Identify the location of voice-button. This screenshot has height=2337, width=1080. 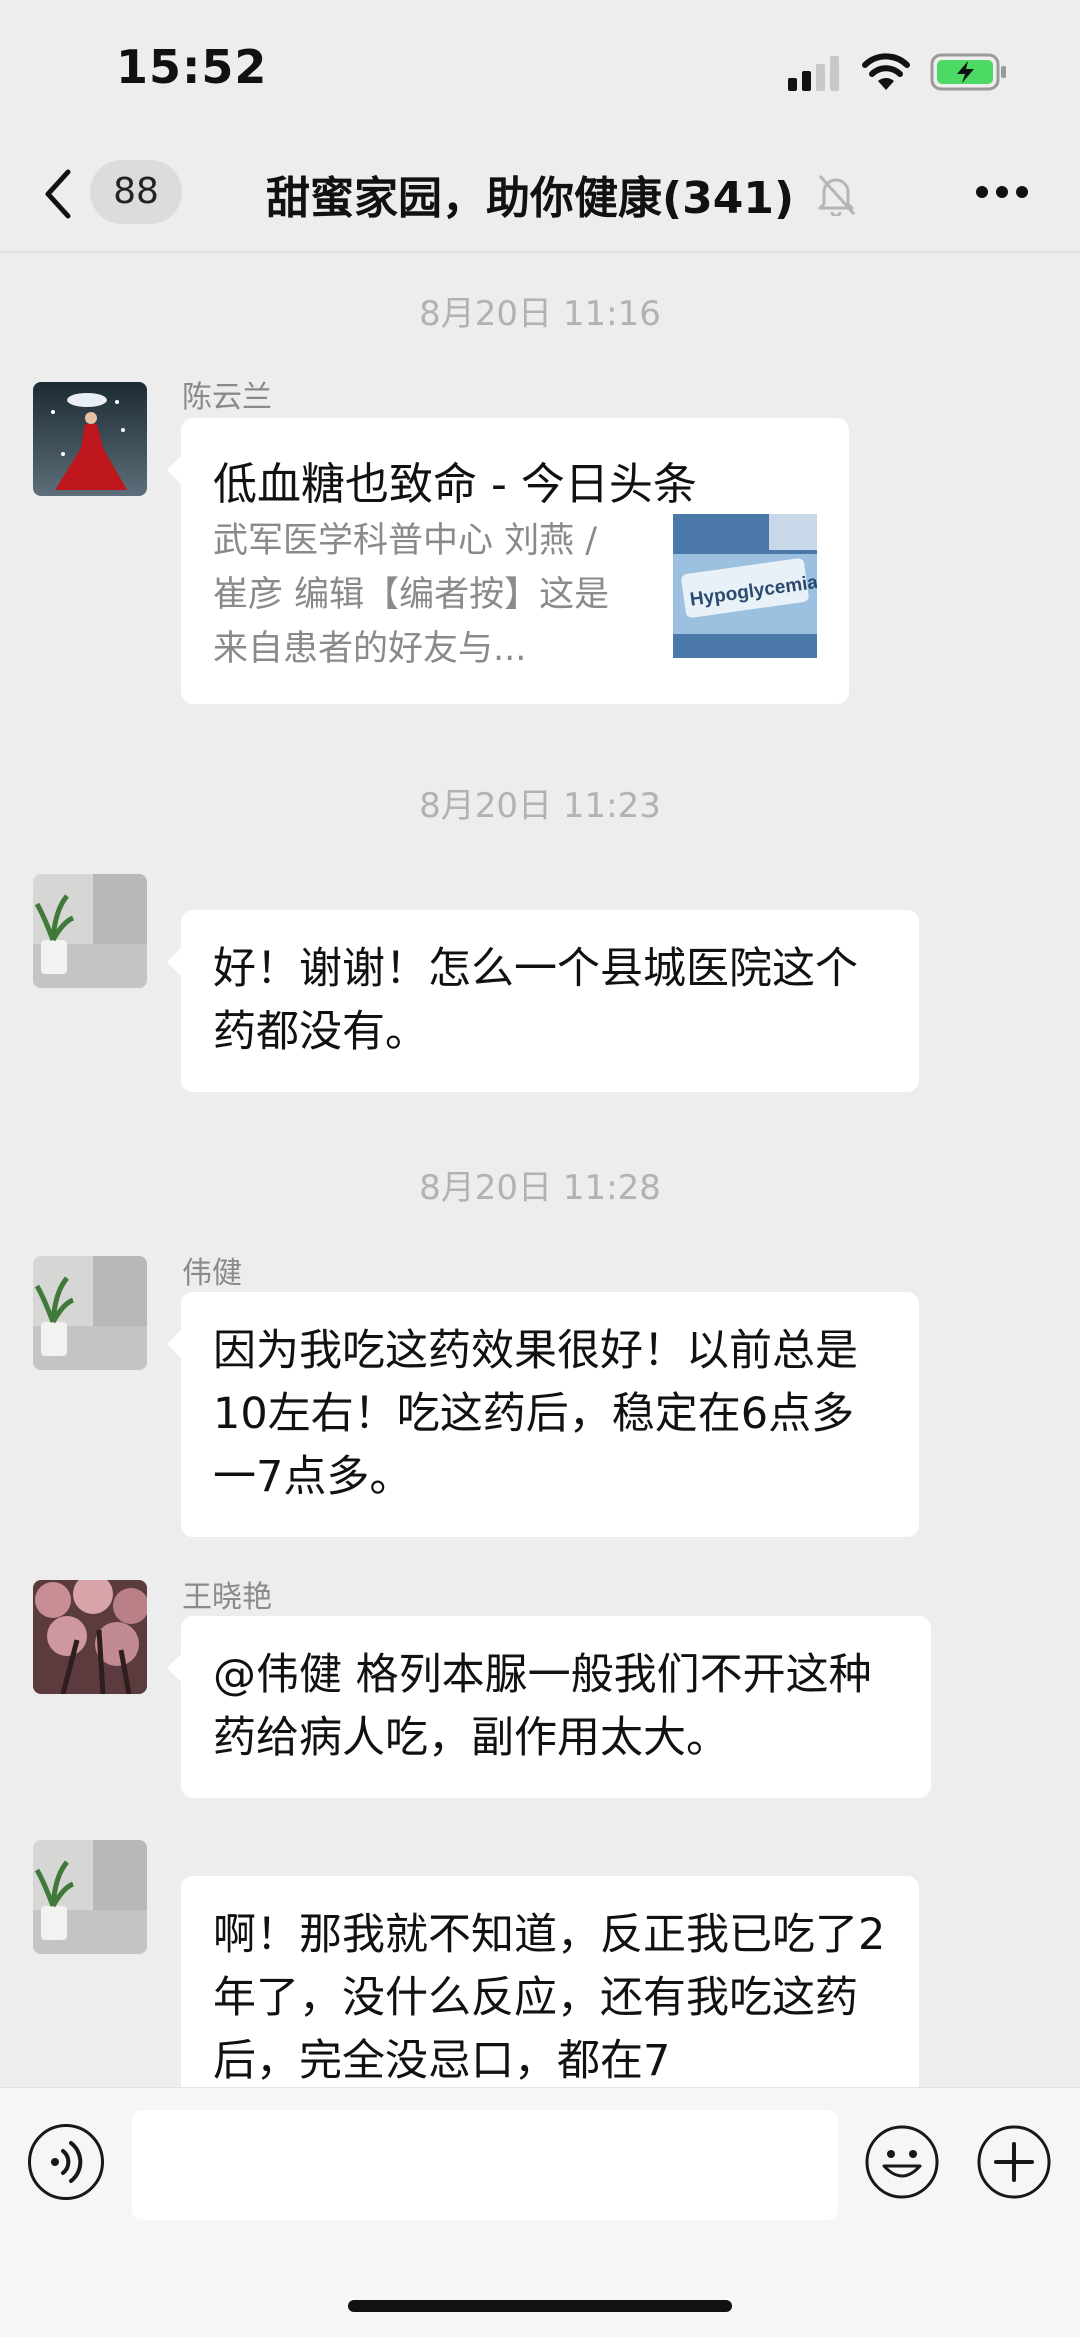
(66, 2162).